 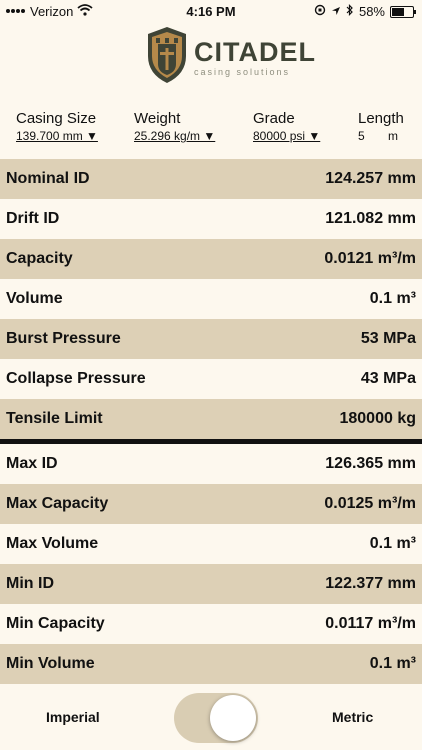 I want to click on length-label: Length, so click(x=381, y=118).